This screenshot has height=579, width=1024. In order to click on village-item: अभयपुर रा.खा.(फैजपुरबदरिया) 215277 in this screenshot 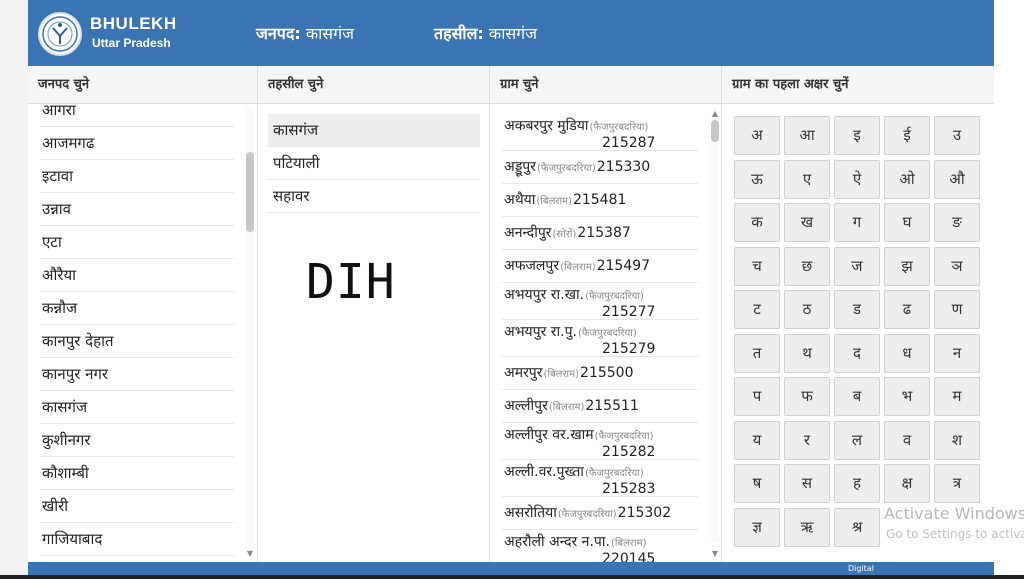, I will do `click(600, 301)`.